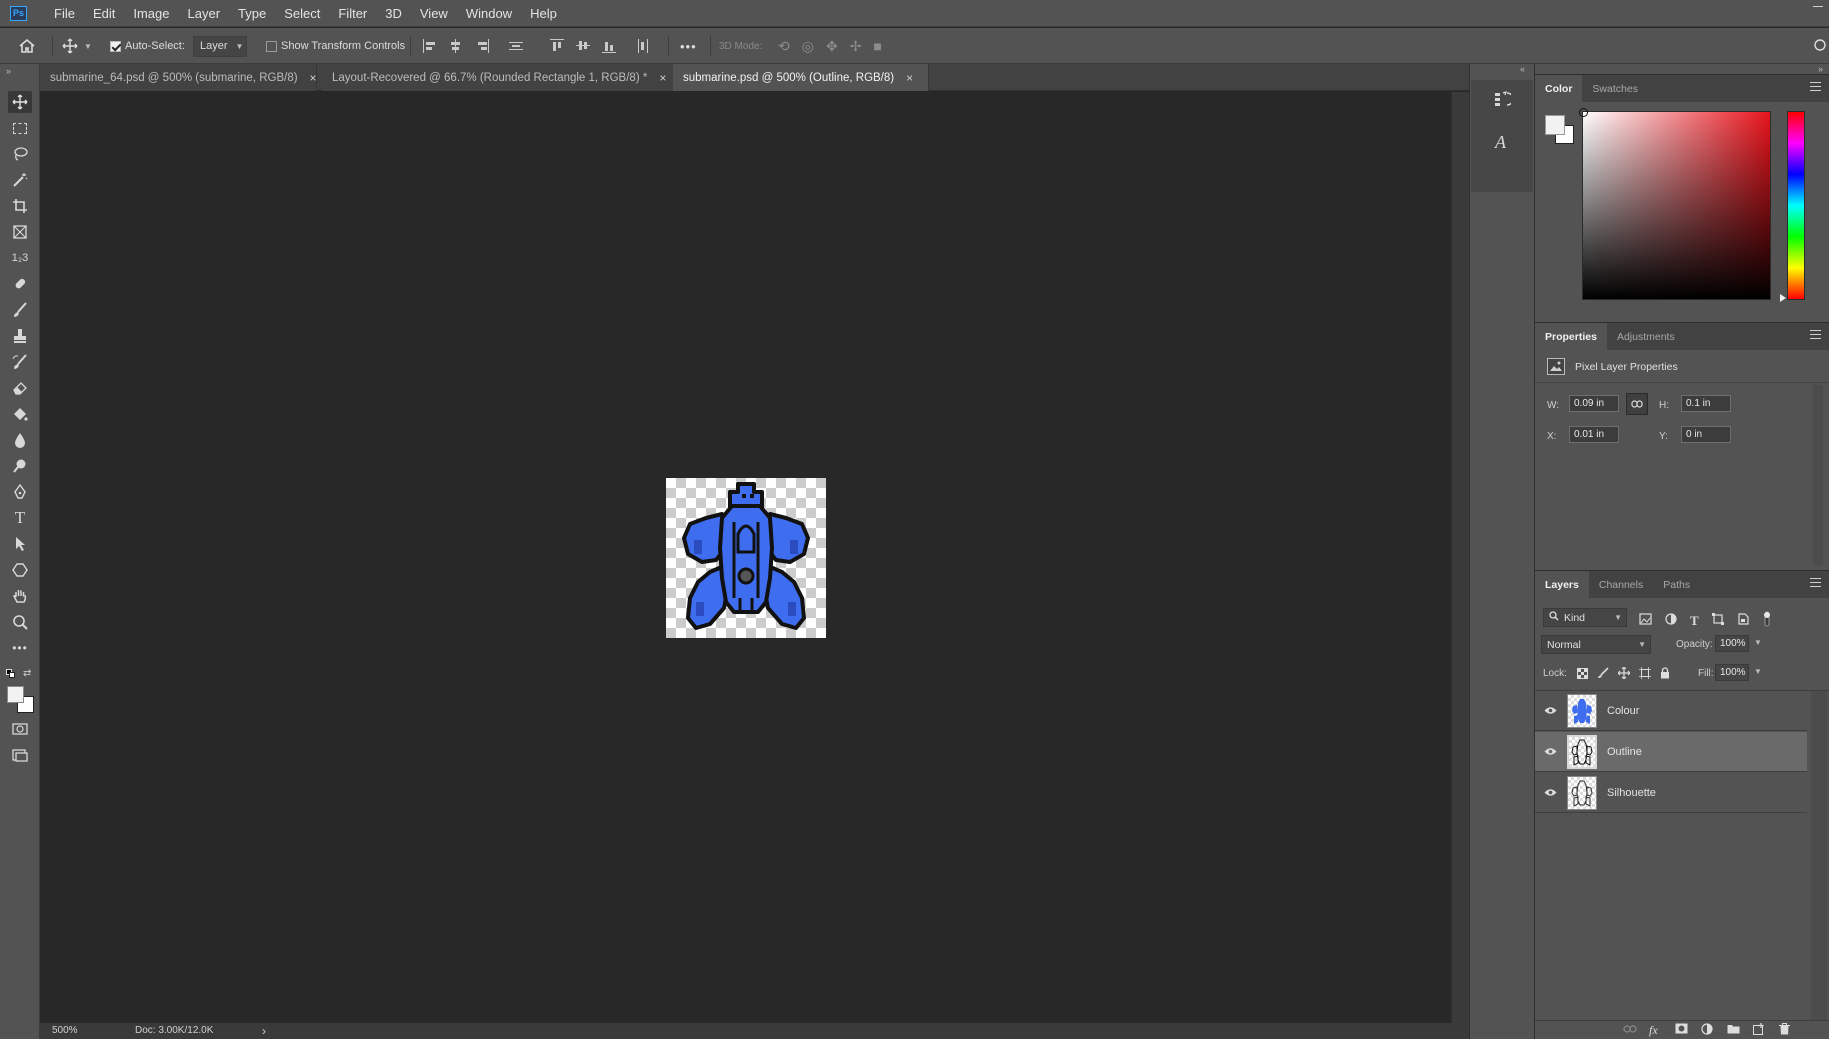 The image size is (1829, 1039). I want to click on tab-submarine: submarine.psd @ 500% (Outline, RGB/8) ×, so click(801, 77).